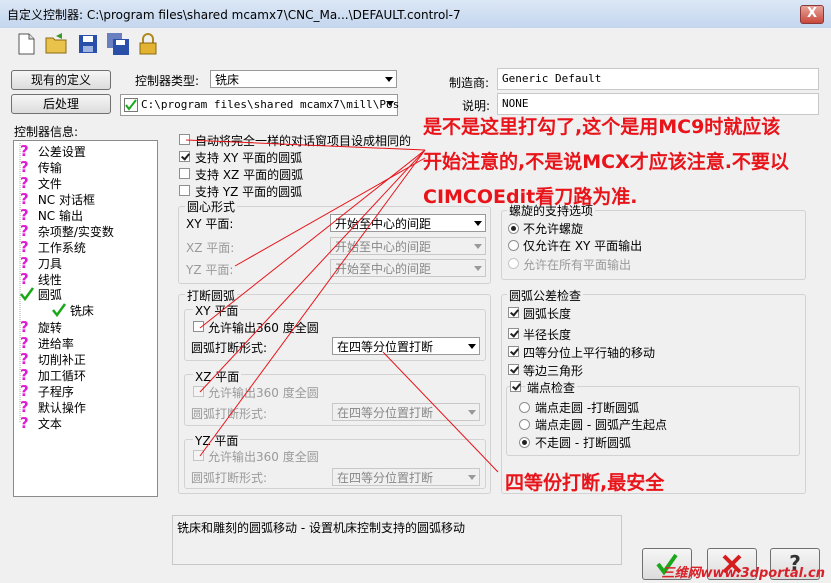  Describe the element at coordinates (270, 104) in the screenshot. I see `post-path-value: C:\program files\shared mcamx7\mill\Pos` at that location.